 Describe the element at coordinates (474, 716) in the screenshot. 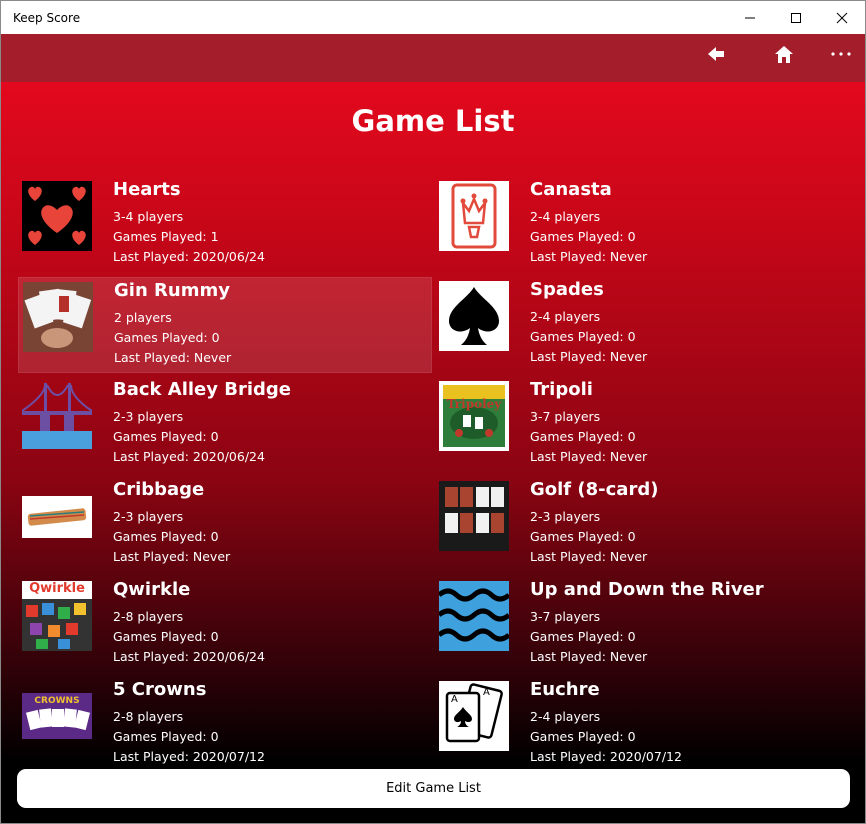

I see `aces-cards-image: A A` at that location.